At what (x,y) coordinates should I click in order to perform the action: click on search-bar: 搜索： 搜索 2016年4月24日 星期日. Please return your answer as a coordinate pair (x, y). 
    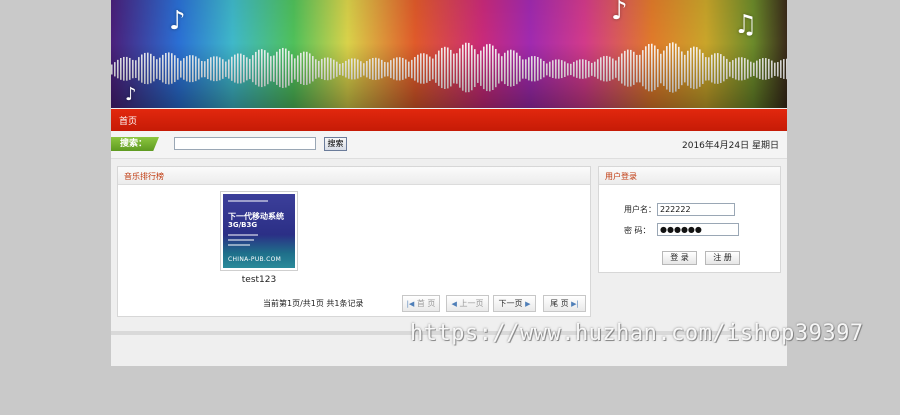
    Looking at the image, I should click on (449, 145).